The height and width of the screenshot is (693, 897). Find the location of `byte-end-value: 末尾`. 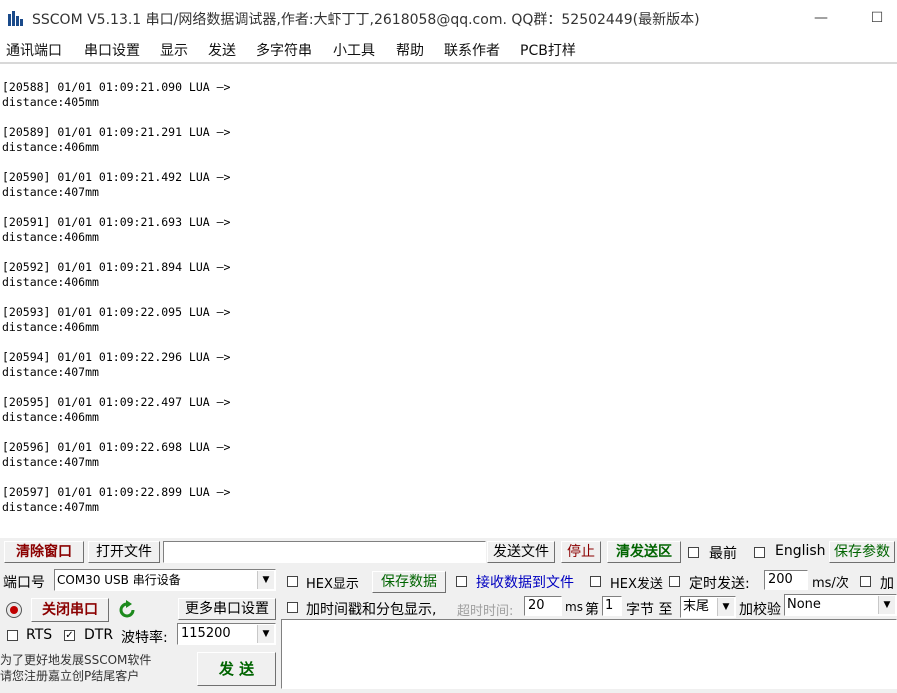

byte-end-value: 末尾 is located at coordinates (696, 606).